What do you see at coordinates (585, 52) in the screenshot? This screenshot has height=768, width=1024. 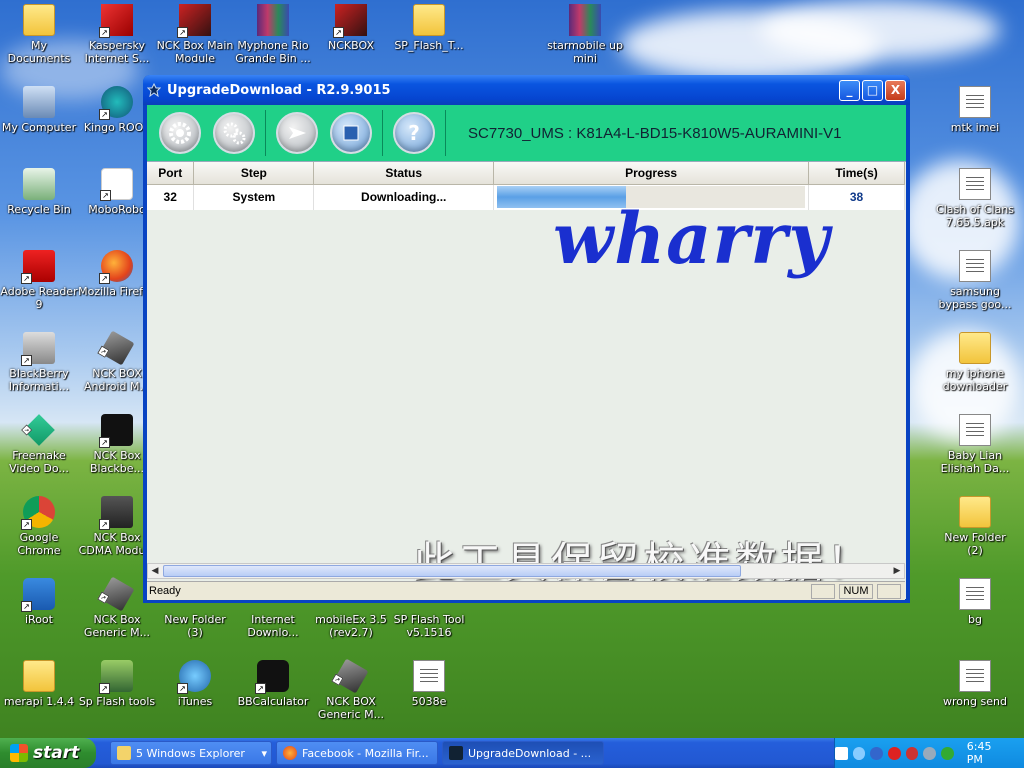 I see `icon-label: starmobile up mini` at bounding box center [585, 52].